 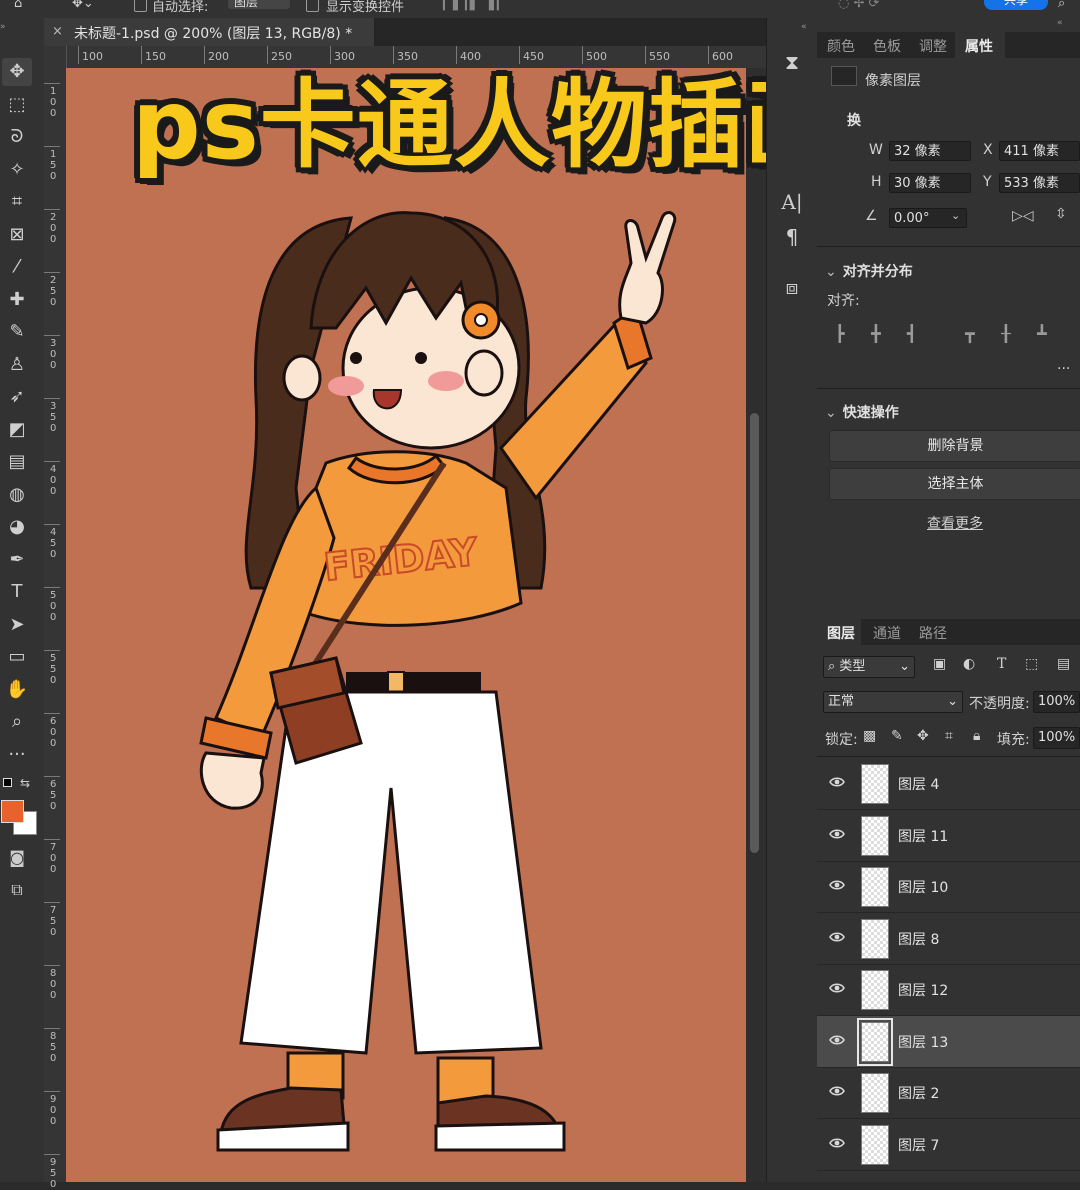 I want to click on share-button: 共享, so click(x=1016, y=5).